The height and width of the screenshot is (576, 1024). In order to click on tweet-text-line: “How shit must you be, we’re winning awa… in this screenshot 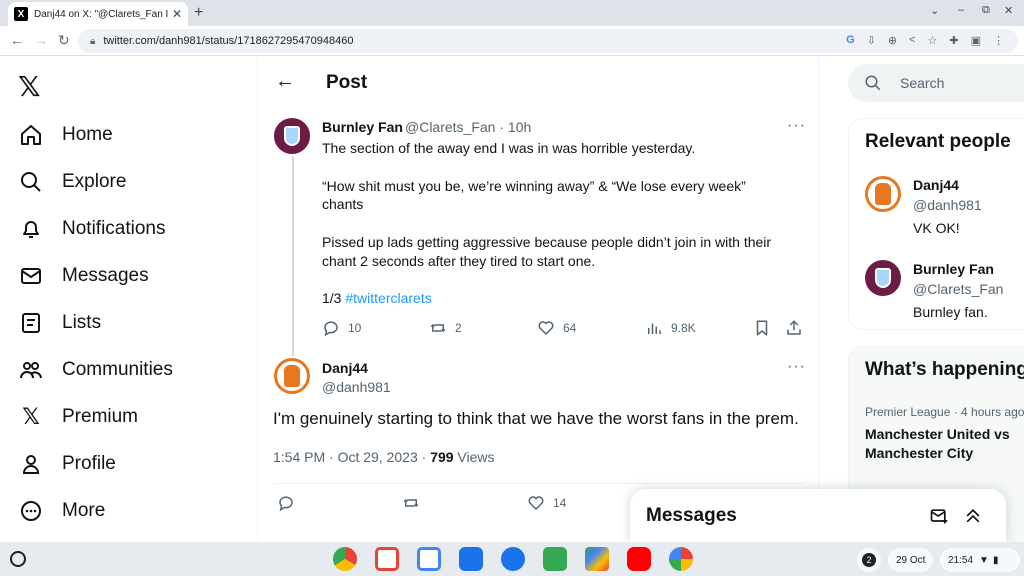, I will do `click(534, 186)`.